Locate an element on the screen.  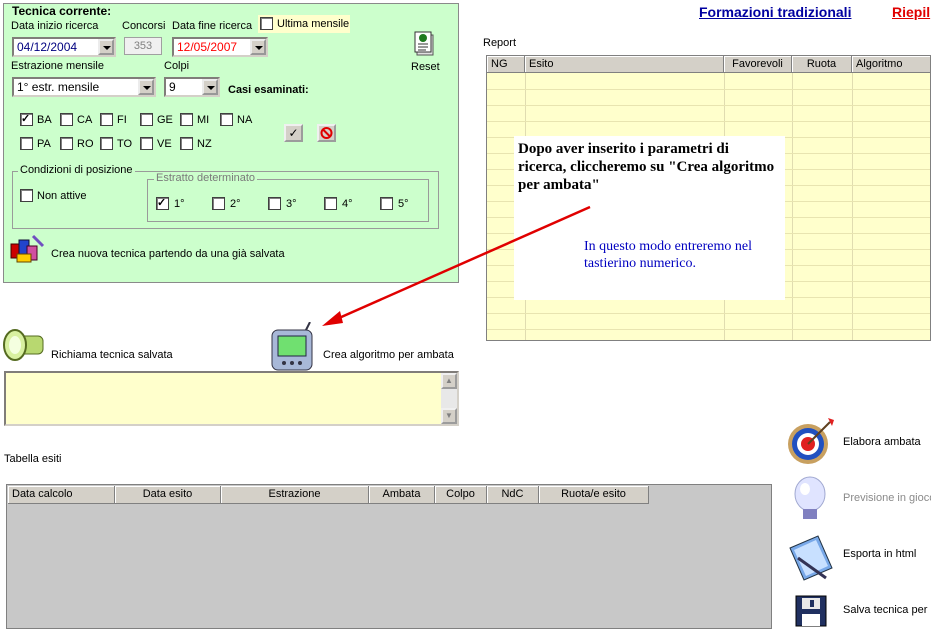
elabora-ambata-label: Elabora ambata is located at coordinates (882, 442).